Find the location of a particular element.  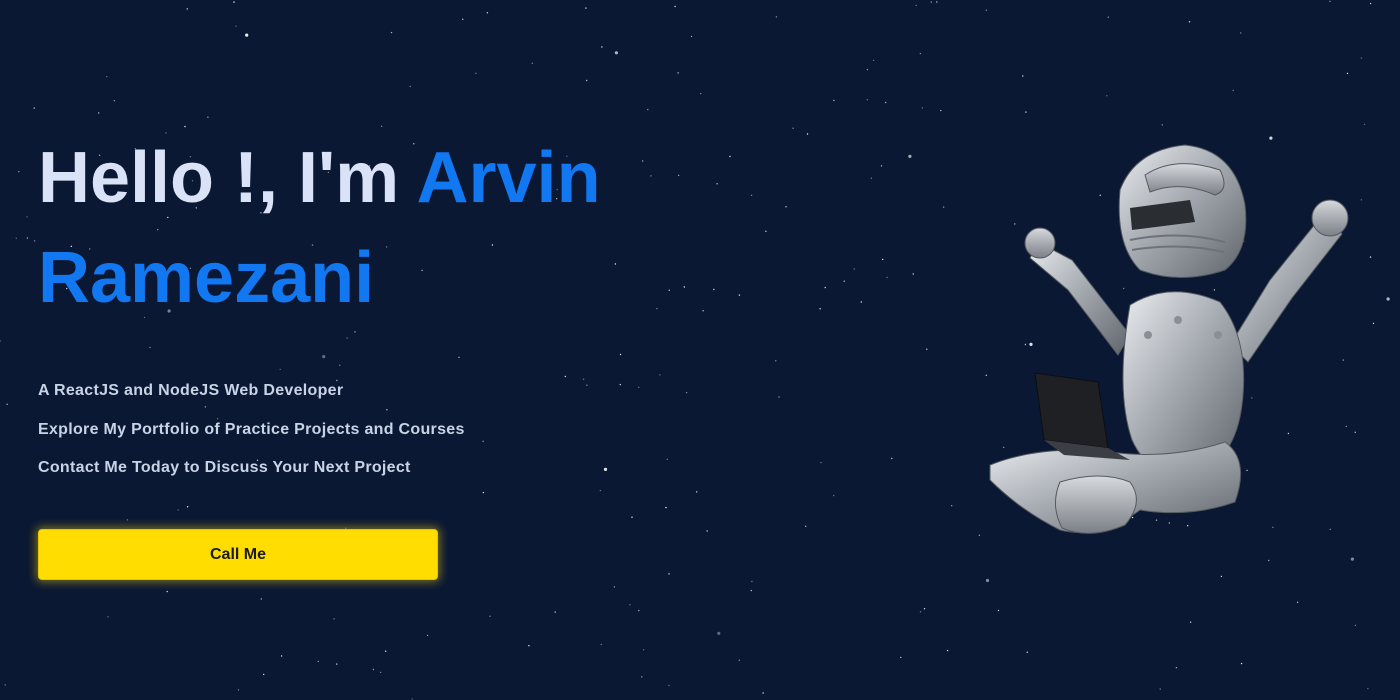

call-me-button: Call Me is located at coordinates (238, 554).